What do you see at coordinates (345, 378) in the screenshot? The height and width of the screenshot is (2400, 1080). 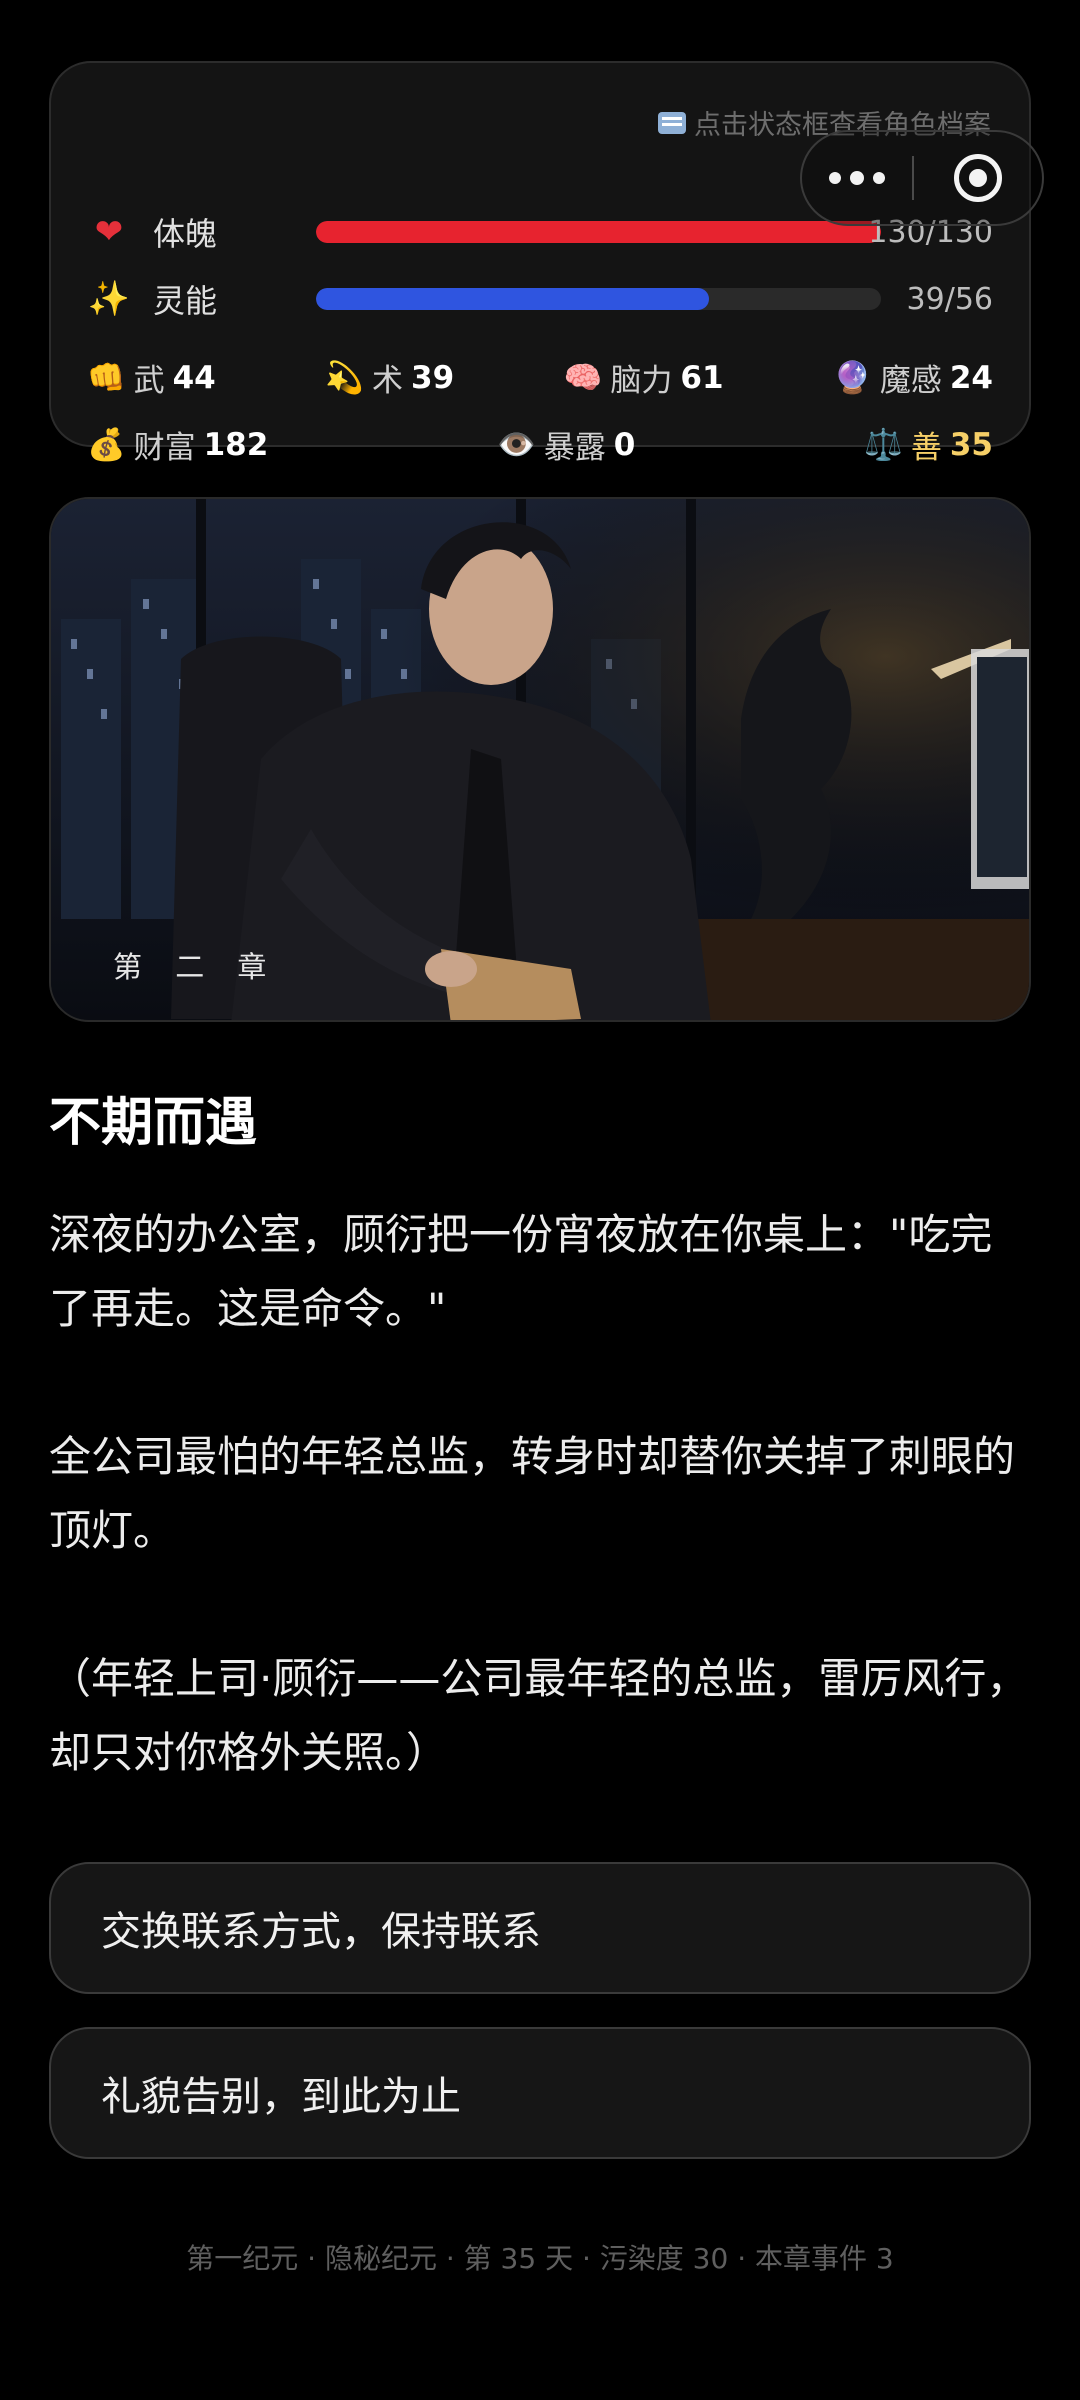 I see `dizzy-star-icon: 💫` at bounding box center [345, 378].